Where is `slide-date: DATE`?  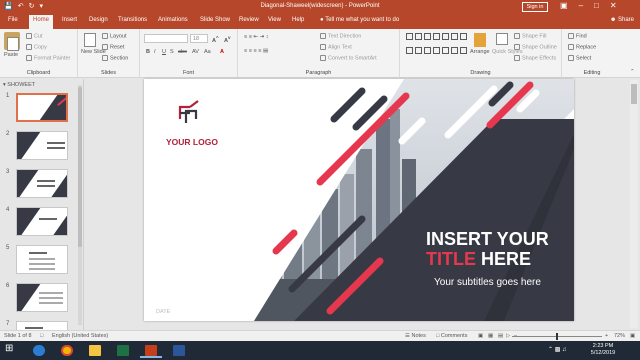
slide-date: DATE is located at coordinates (163, 312).